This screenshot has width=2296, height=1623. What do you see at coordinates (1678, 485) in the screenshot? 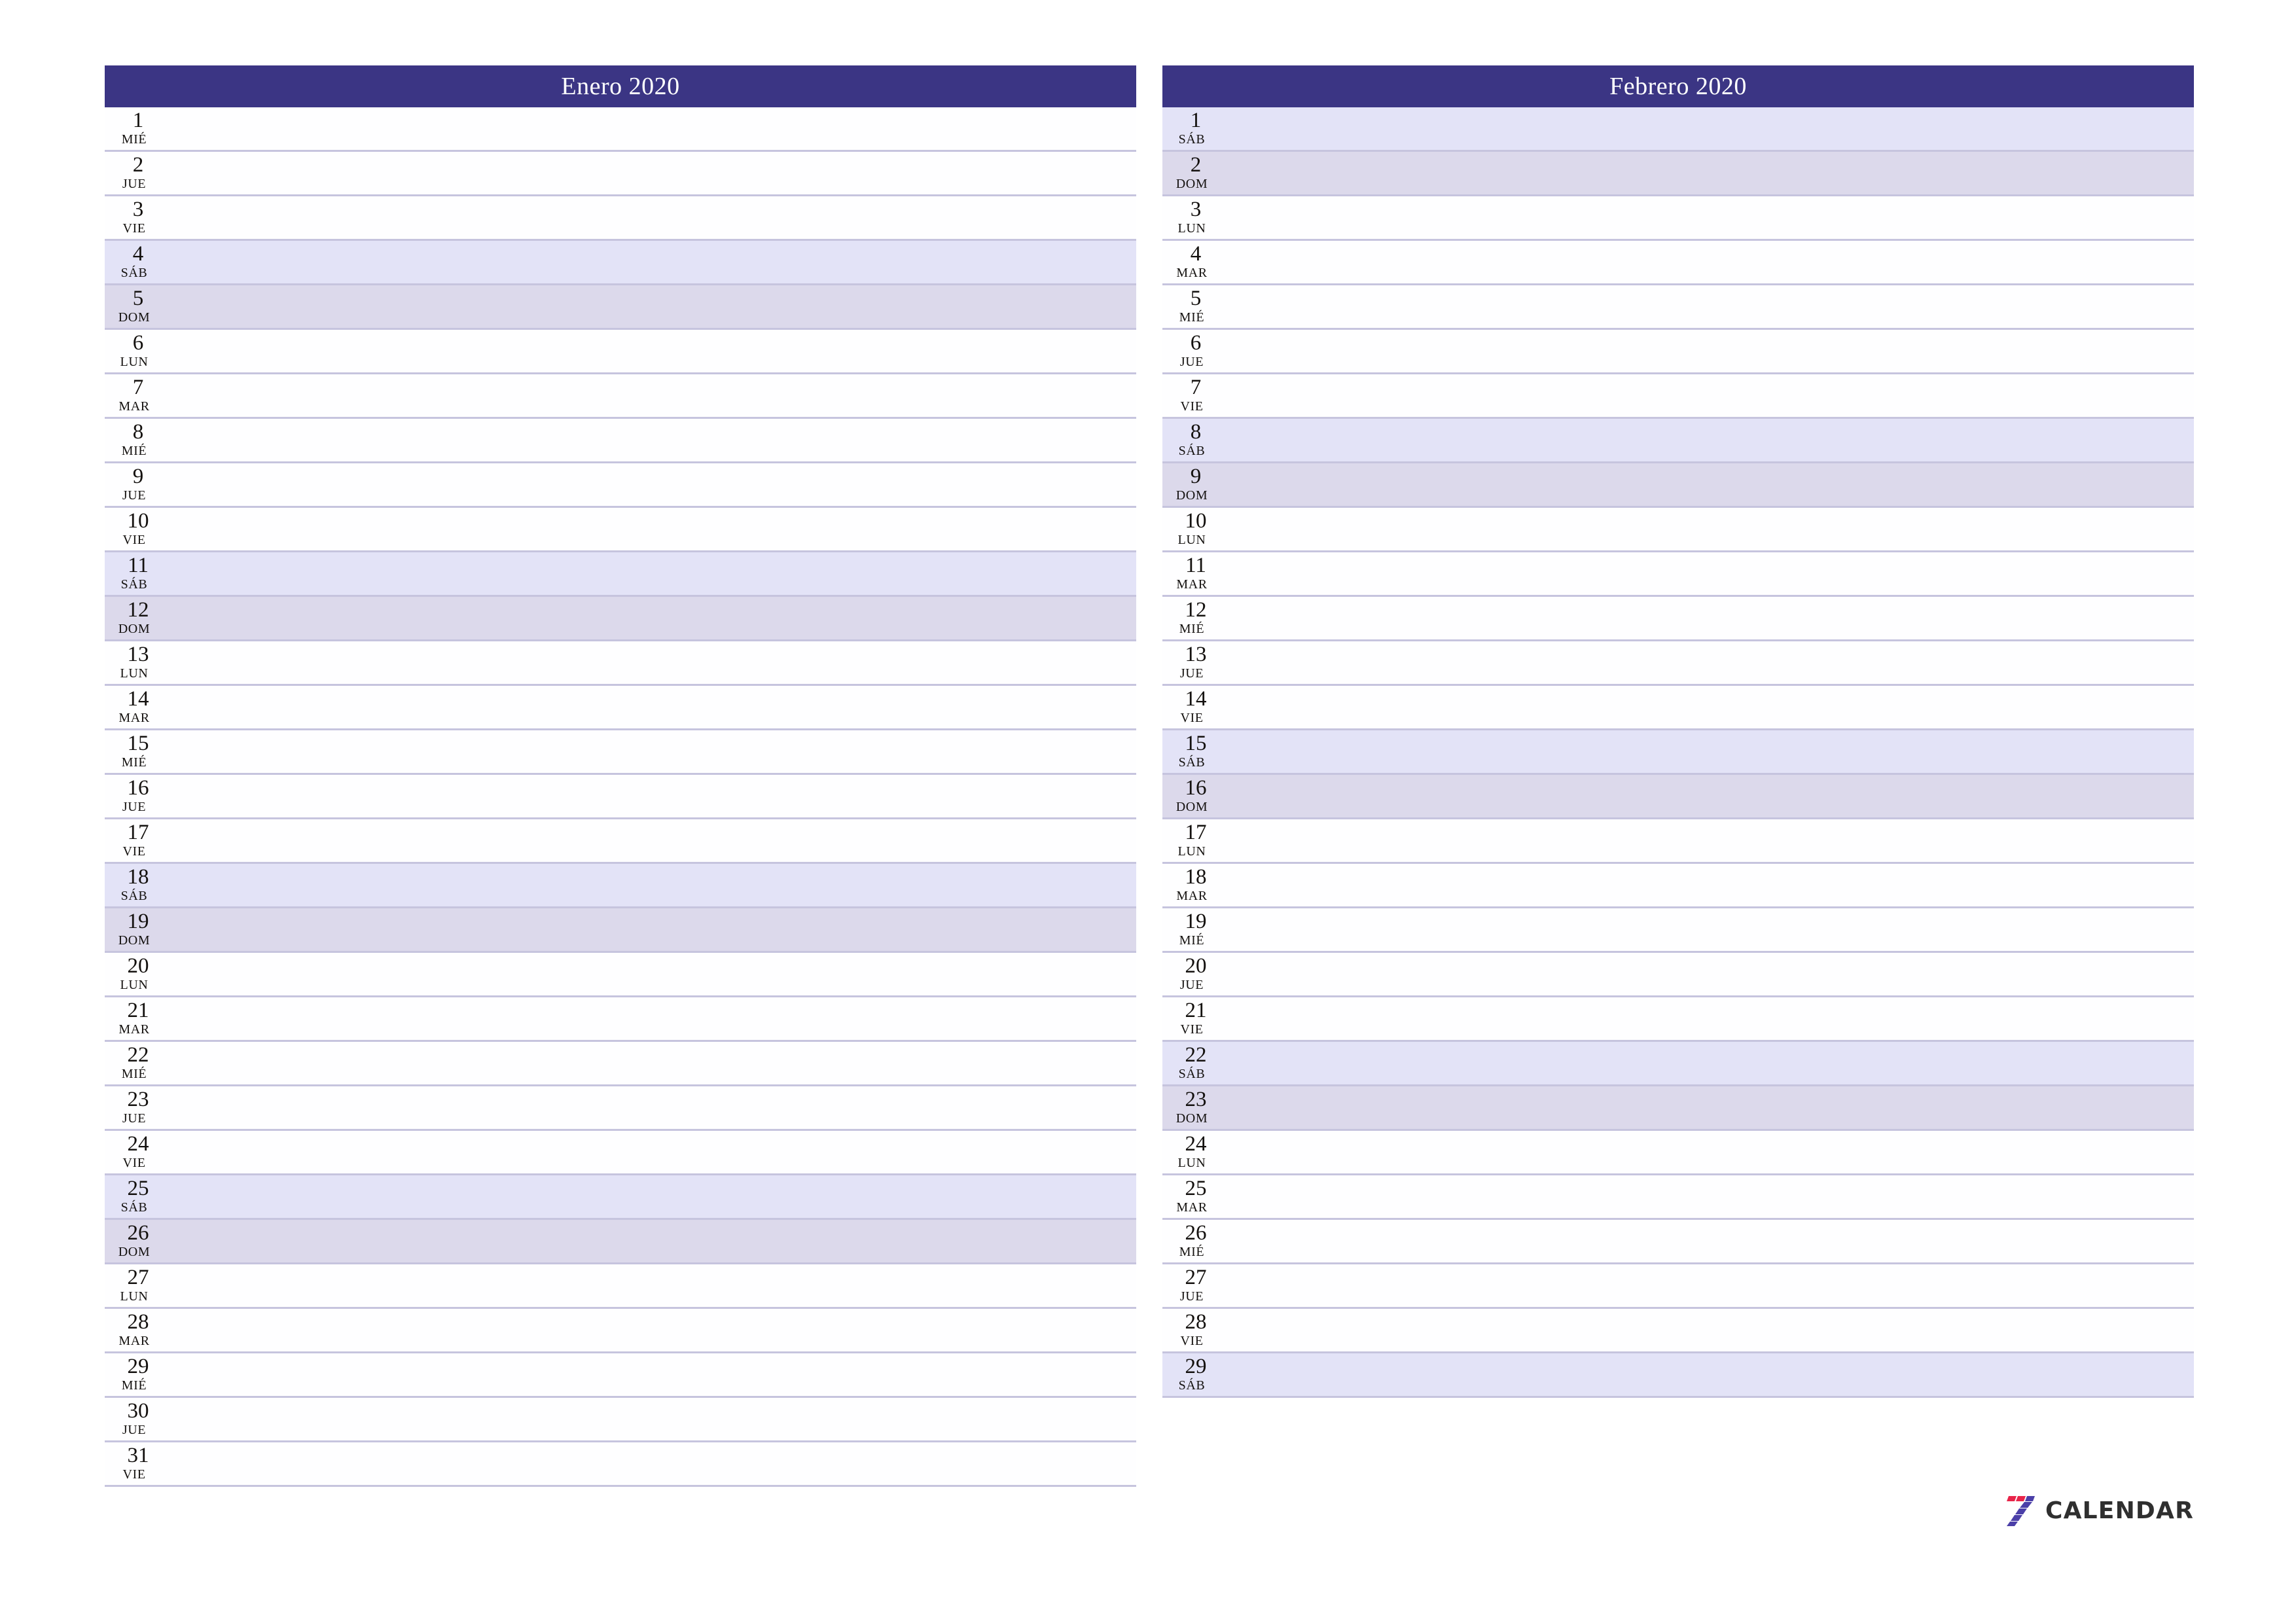
I see `day-row: 9 DOM` at bounding box center [1678, 485].